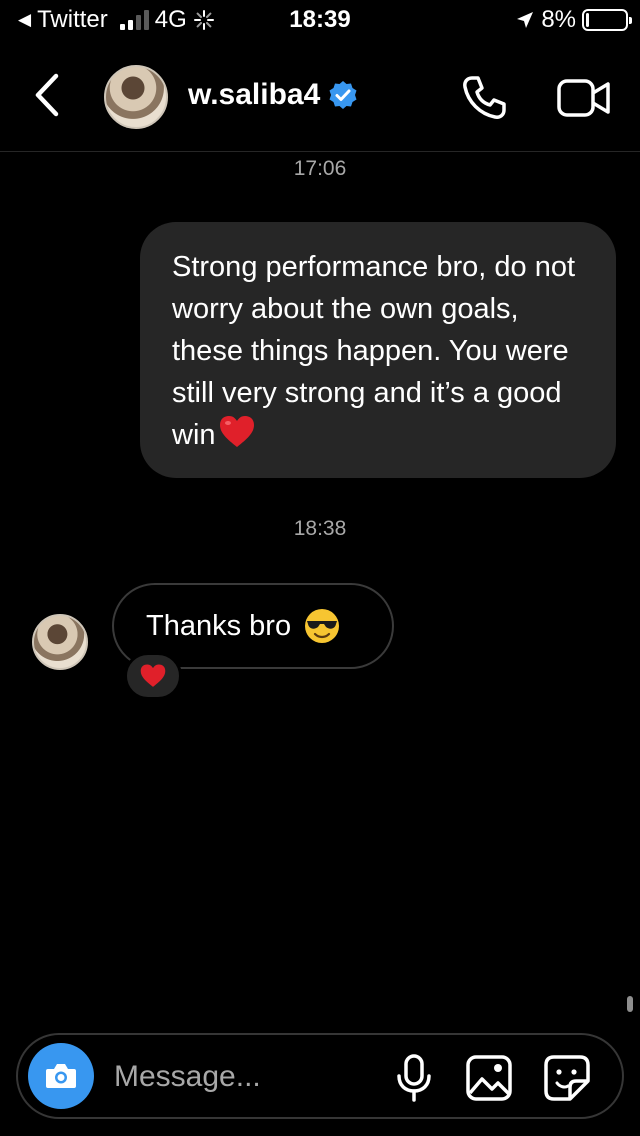 The width and height of the screenshot is (640, 1136). I want to click on battery-percent: 8%, so click(558, 19).